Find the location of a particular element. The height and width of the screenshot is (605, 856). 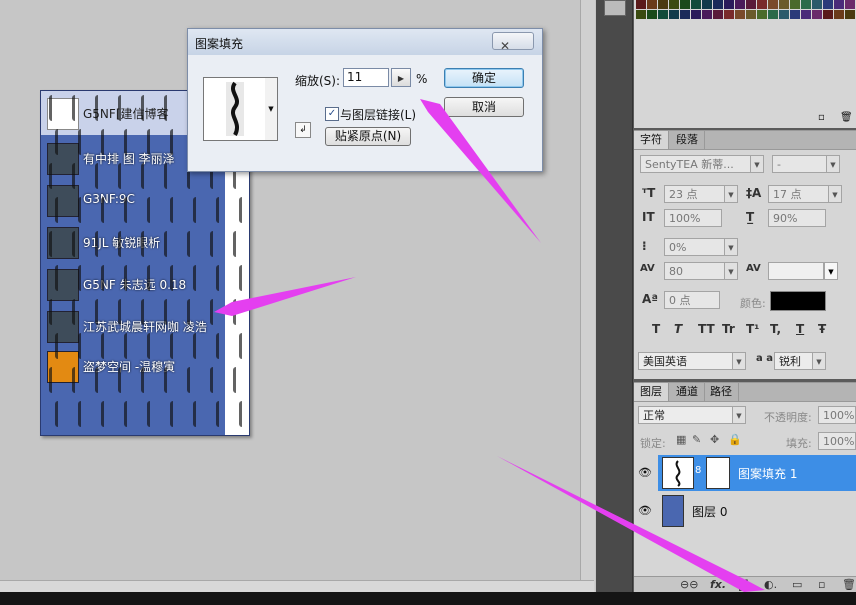

snap-to-origin-button: 贴紧原点(N) is located at coordinates (368, 136).